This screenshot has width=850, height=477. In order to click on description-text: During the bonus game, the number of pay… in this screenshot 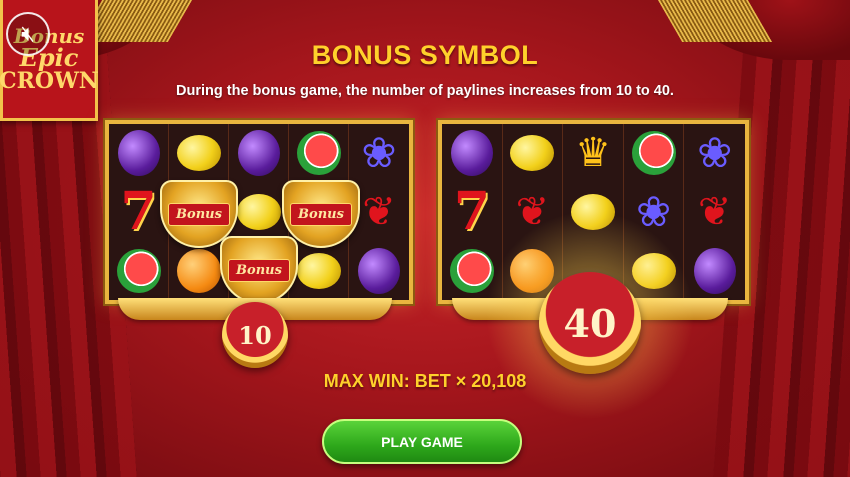, I will do `click(425, 91)`.